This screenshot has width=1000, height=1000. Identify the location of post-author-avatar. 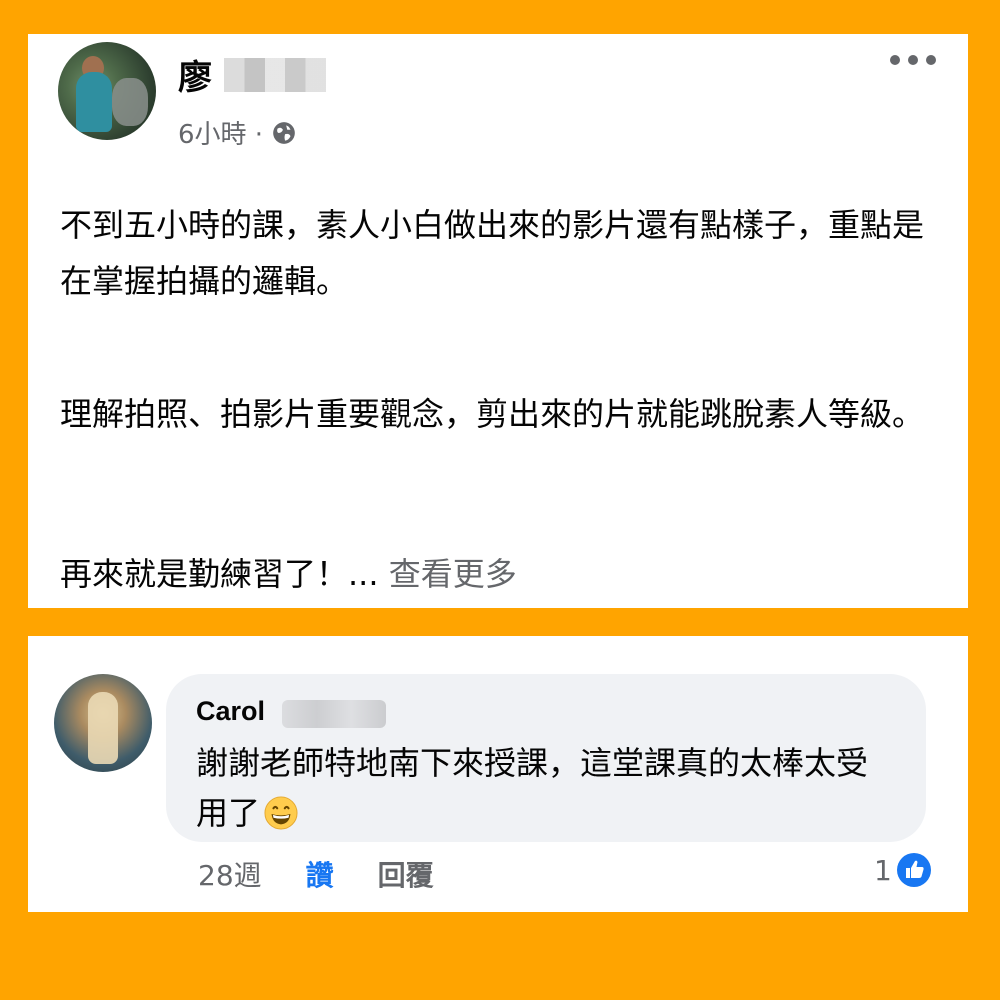
(107, 91).